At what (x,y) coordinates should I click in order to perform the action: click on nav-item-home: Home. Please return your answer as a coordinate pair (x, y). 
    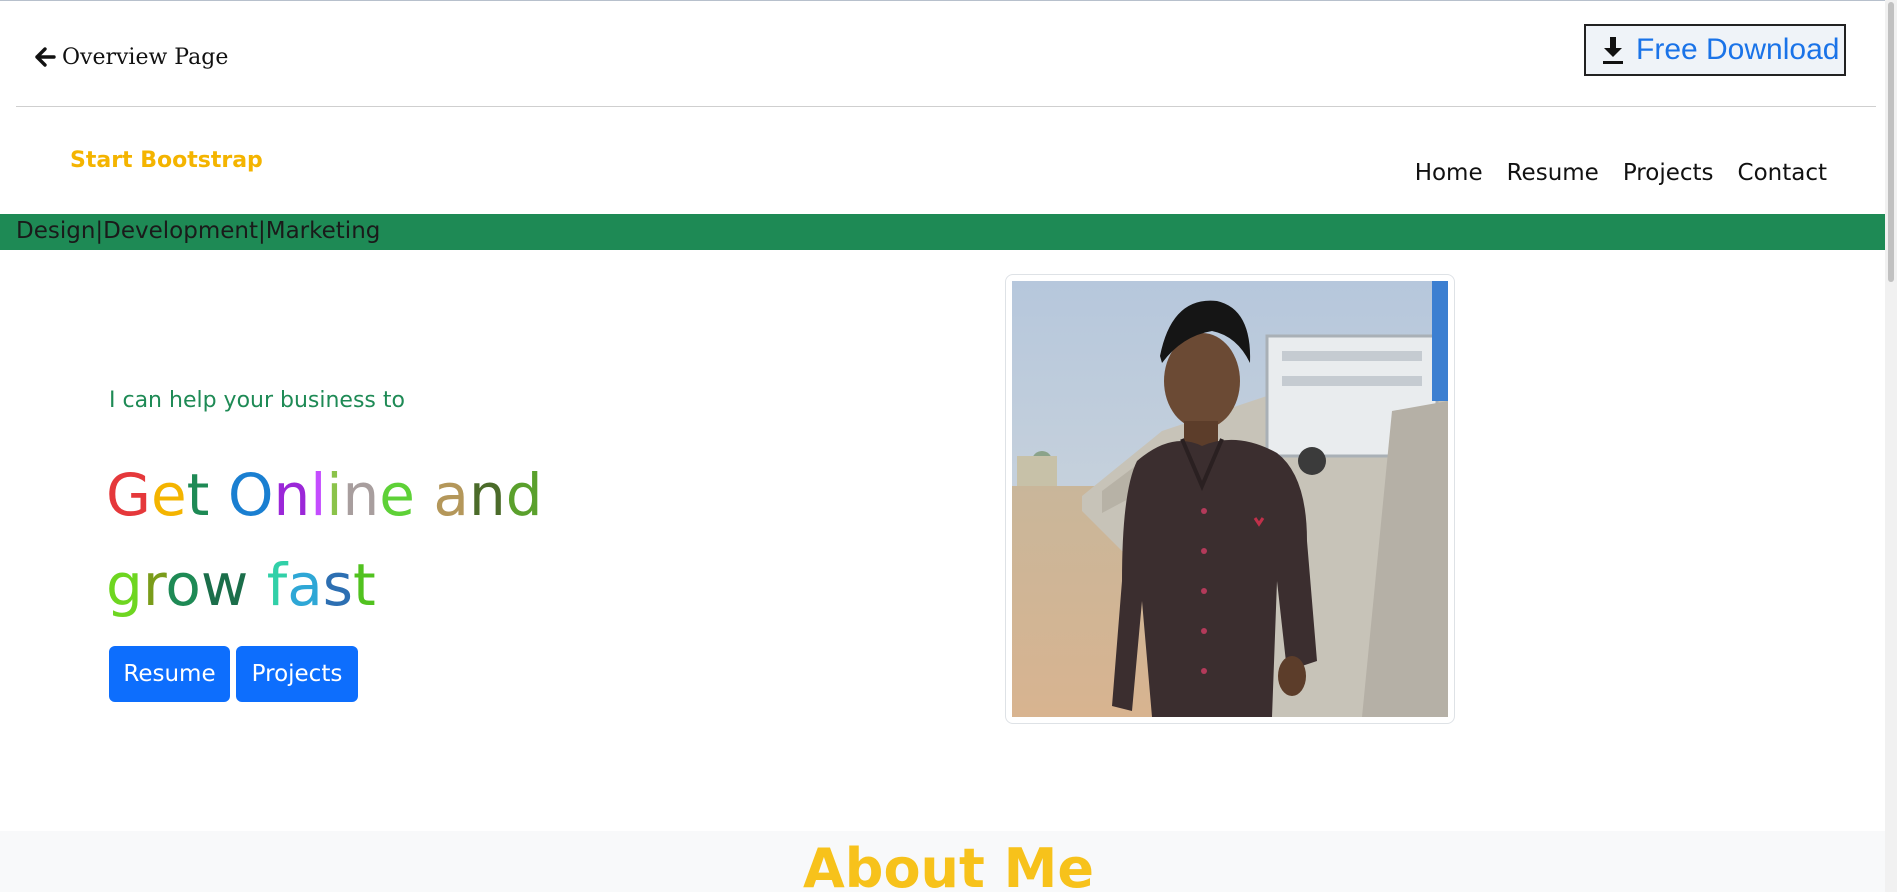
    Looking at the image, I should click on (1449, 173).